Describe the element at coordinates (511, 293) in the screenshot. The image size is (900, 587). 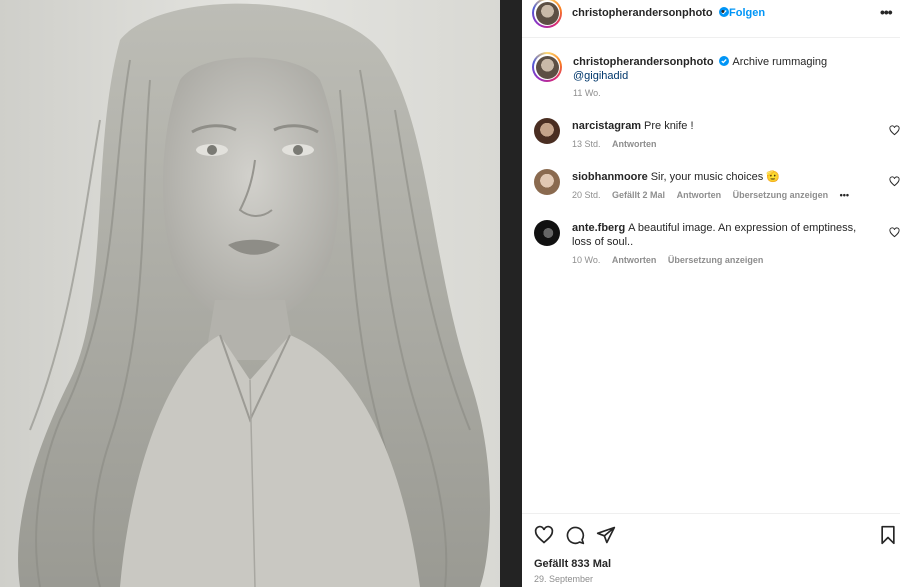
I see `image-border` at that location.